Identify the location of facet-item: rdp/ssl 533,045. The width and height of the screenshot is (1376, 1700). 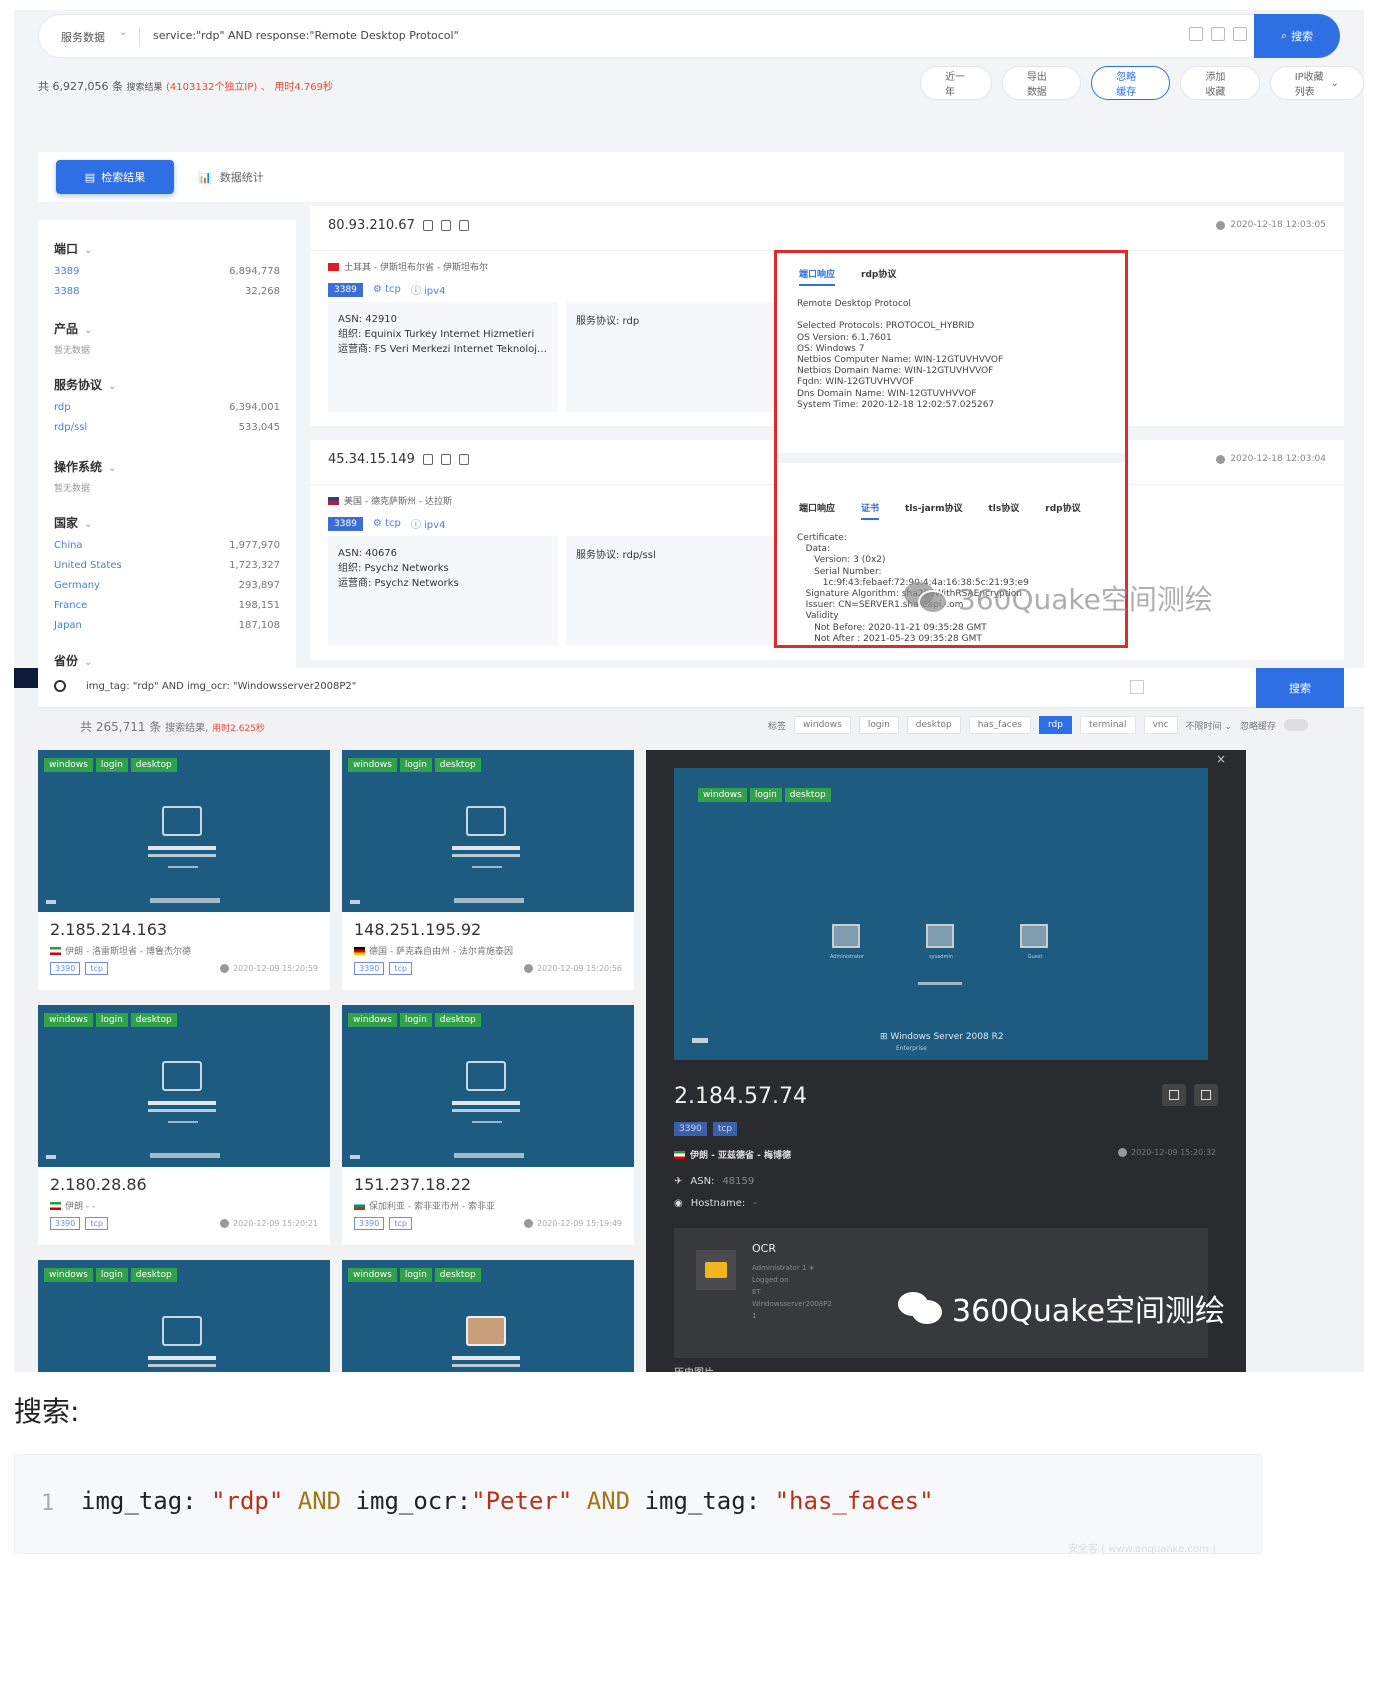
(167, 427).